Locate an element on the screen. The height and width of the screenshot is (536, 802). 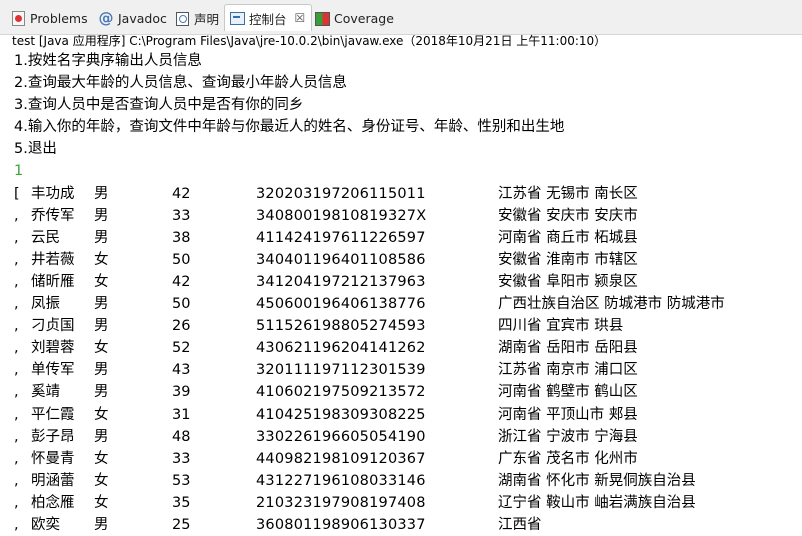
person-age: 26 is located at coordinates (181, 326).